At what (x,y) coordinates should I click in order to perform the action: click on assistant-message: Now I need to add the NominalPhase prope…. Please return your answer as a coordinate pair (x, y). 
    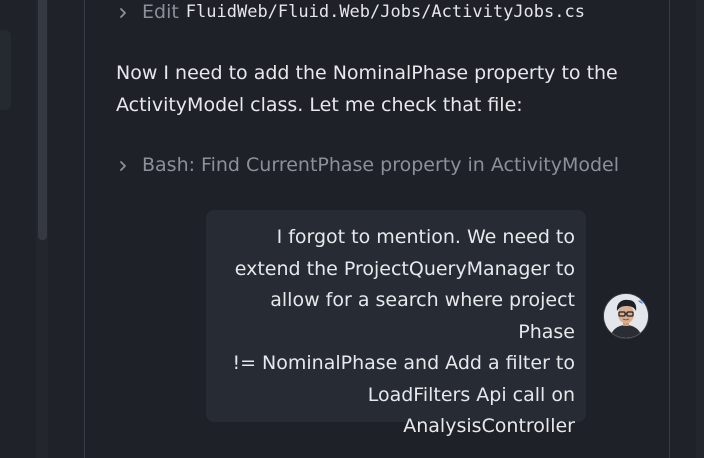
    Looking at the image, I should click on (367, 89).